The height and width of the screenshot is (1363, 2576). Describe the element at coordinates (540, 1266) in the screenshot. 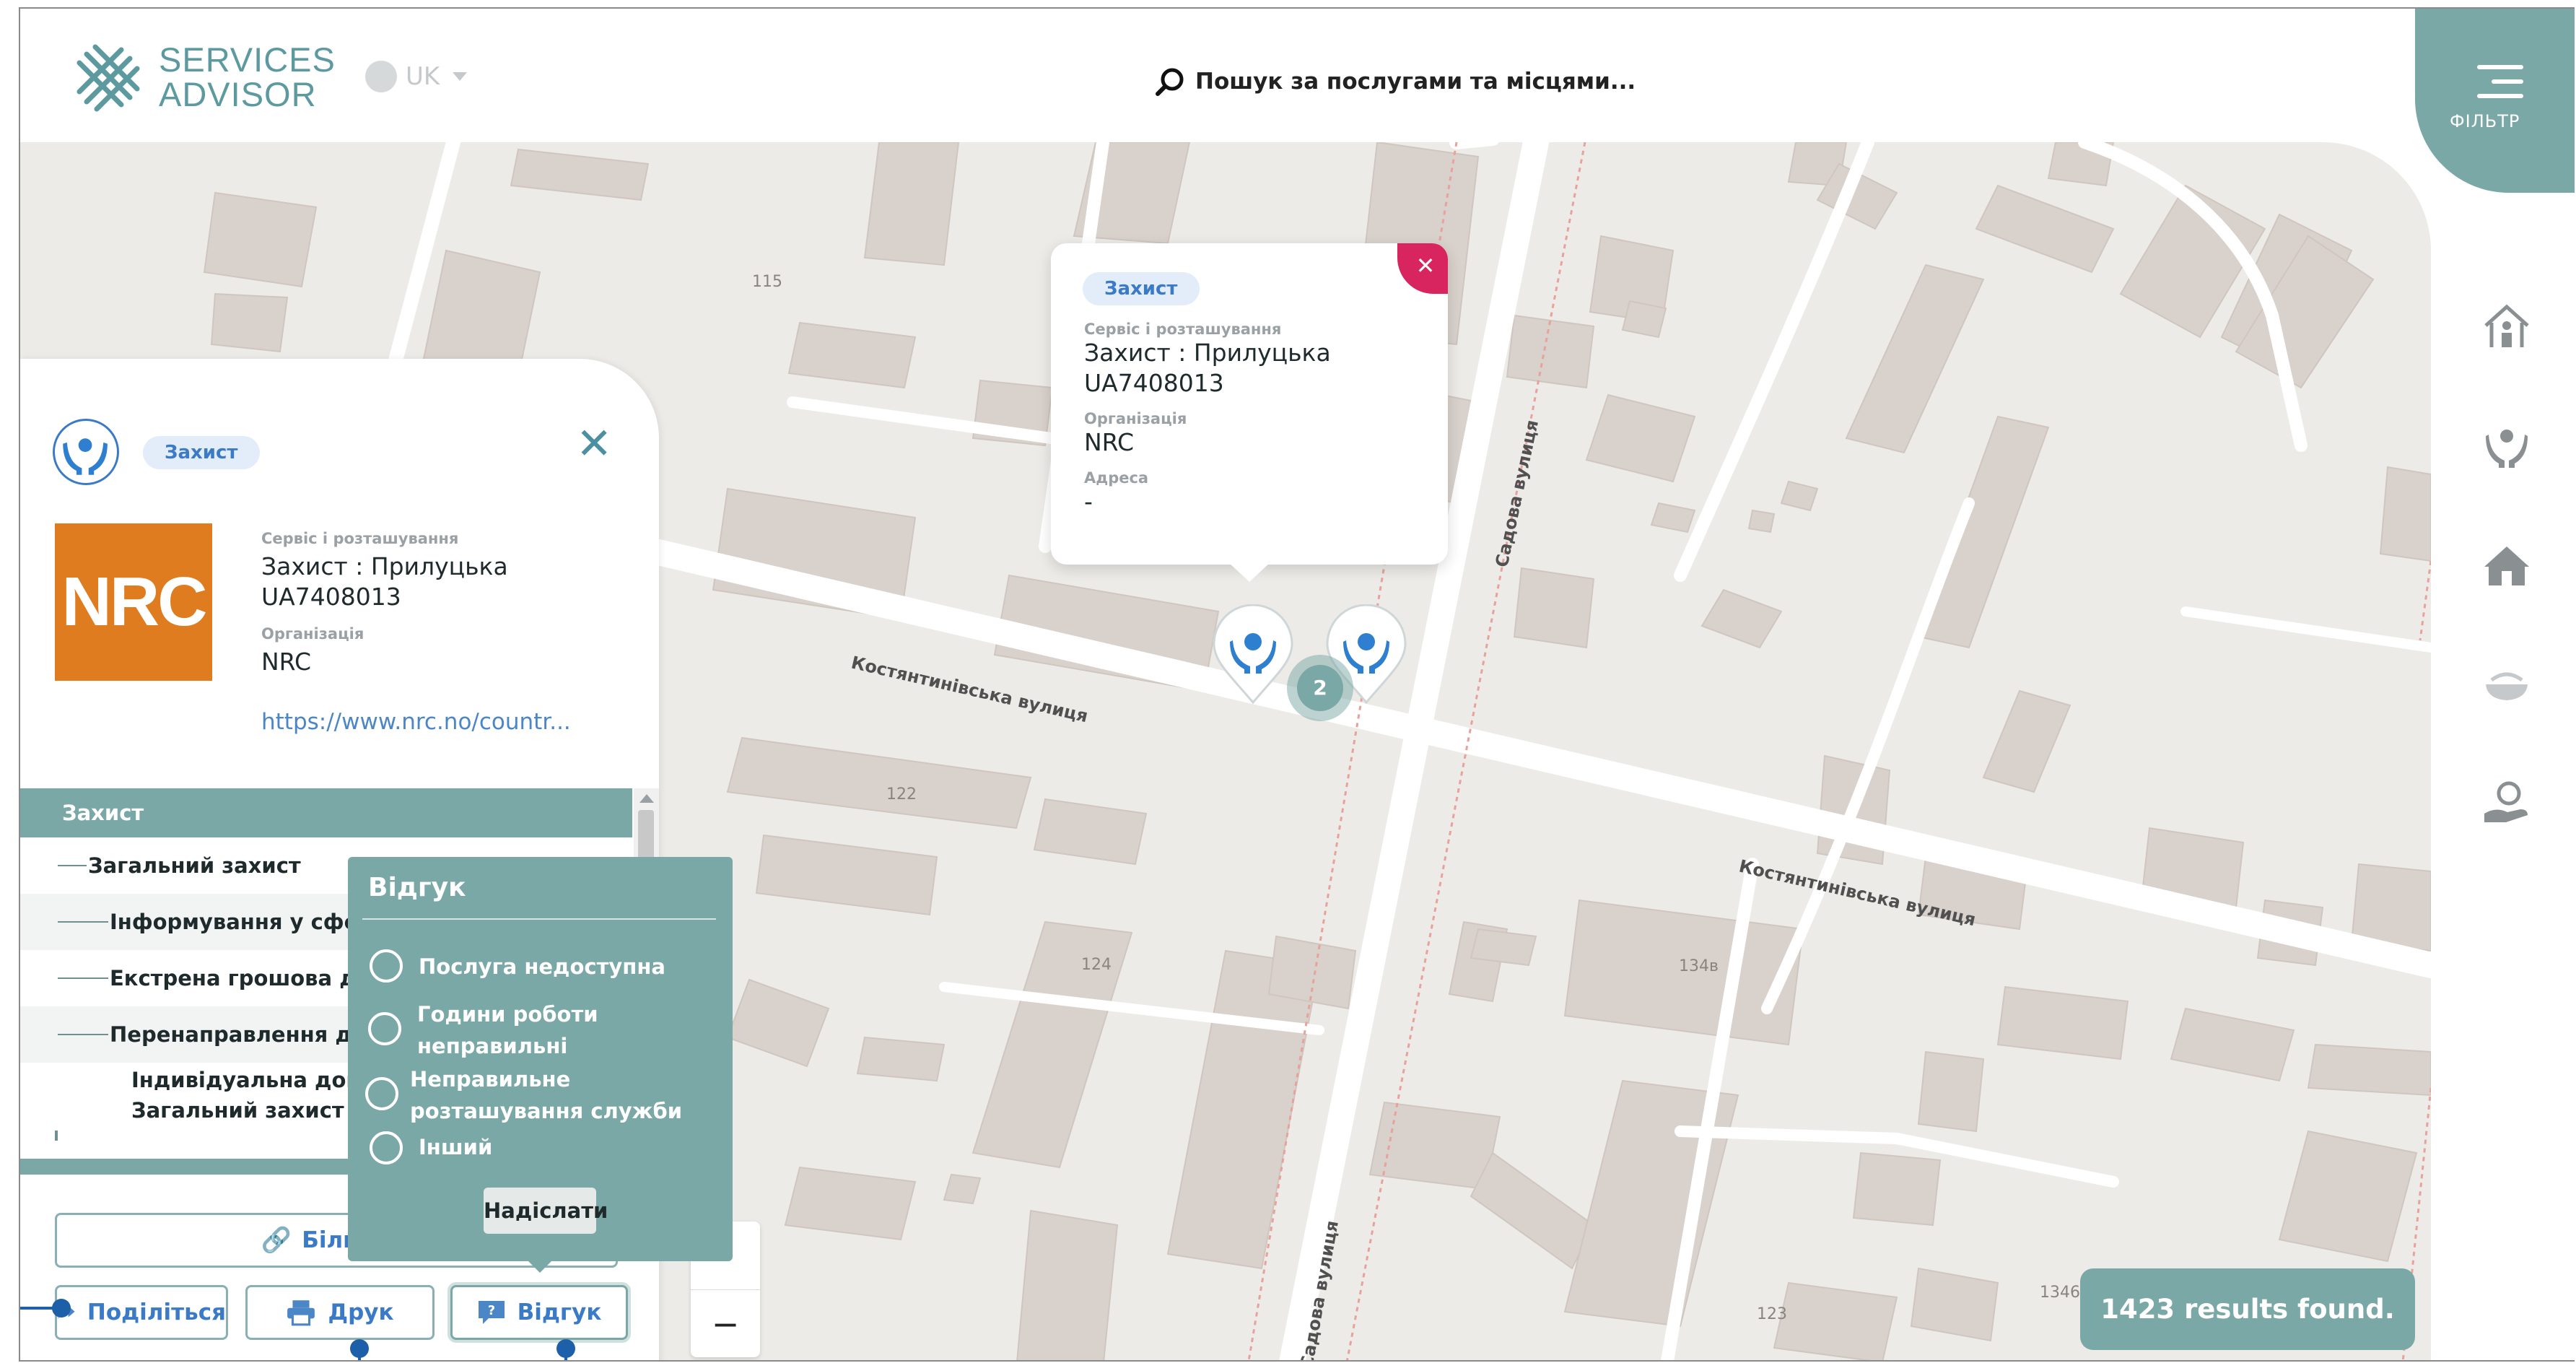

I see `feedback-pointer` at that location.